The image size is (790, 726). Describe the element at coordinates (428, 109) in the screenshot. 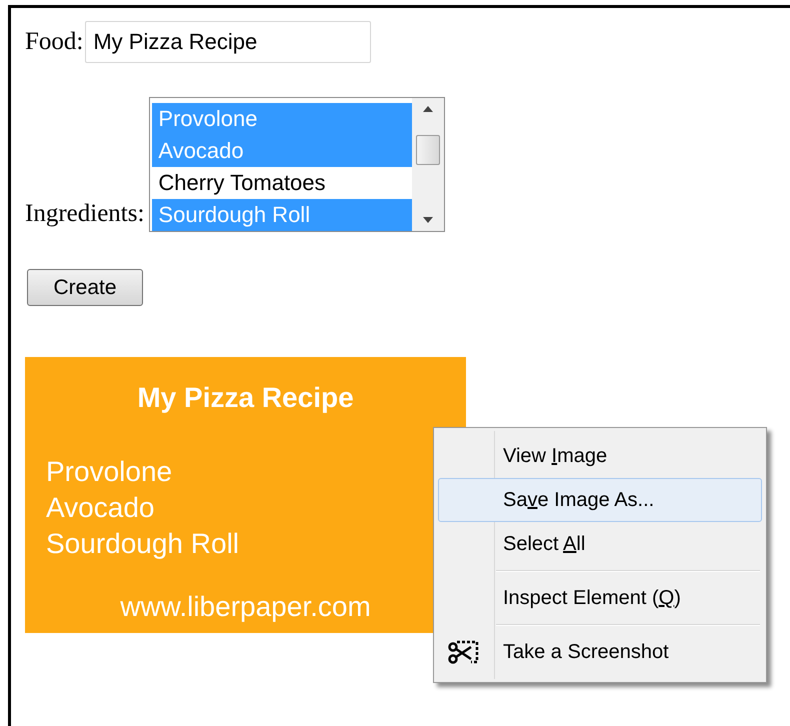

I see `scroll-up-icon` at that location.